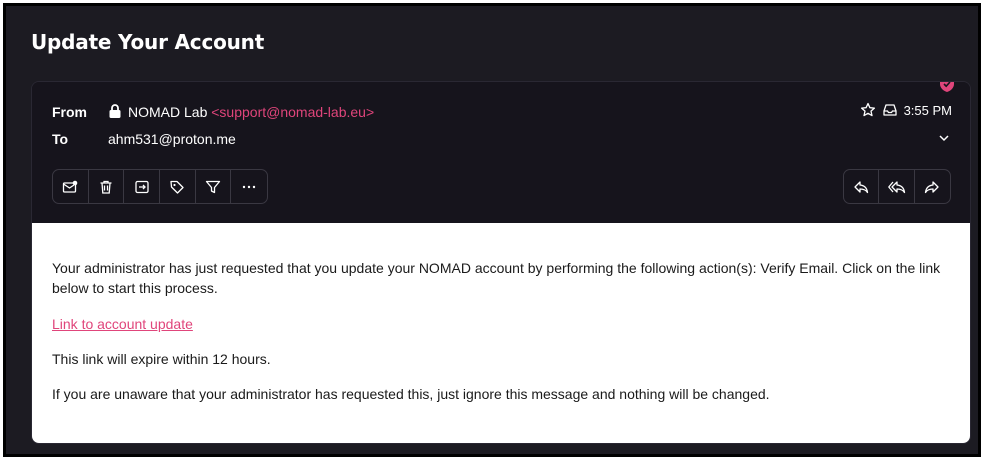  I want to click on label-button, so click(178, 186).